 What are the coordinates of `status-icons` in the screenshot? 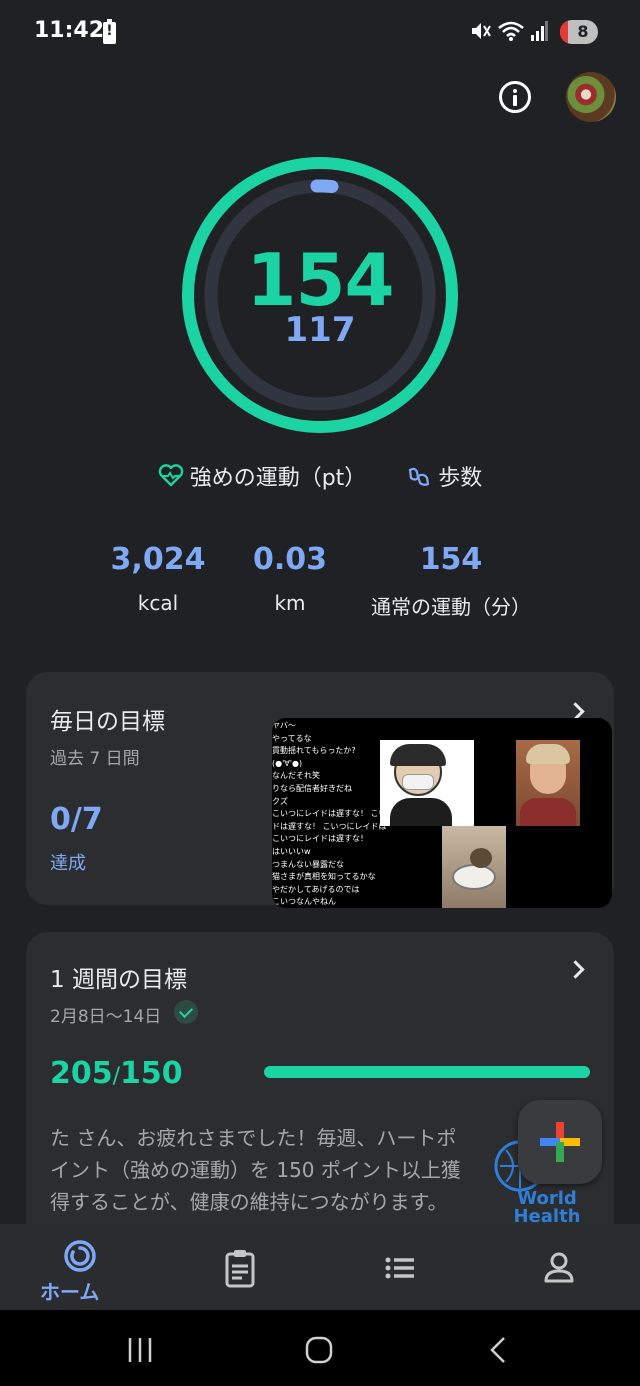 It's located at (509, 31).